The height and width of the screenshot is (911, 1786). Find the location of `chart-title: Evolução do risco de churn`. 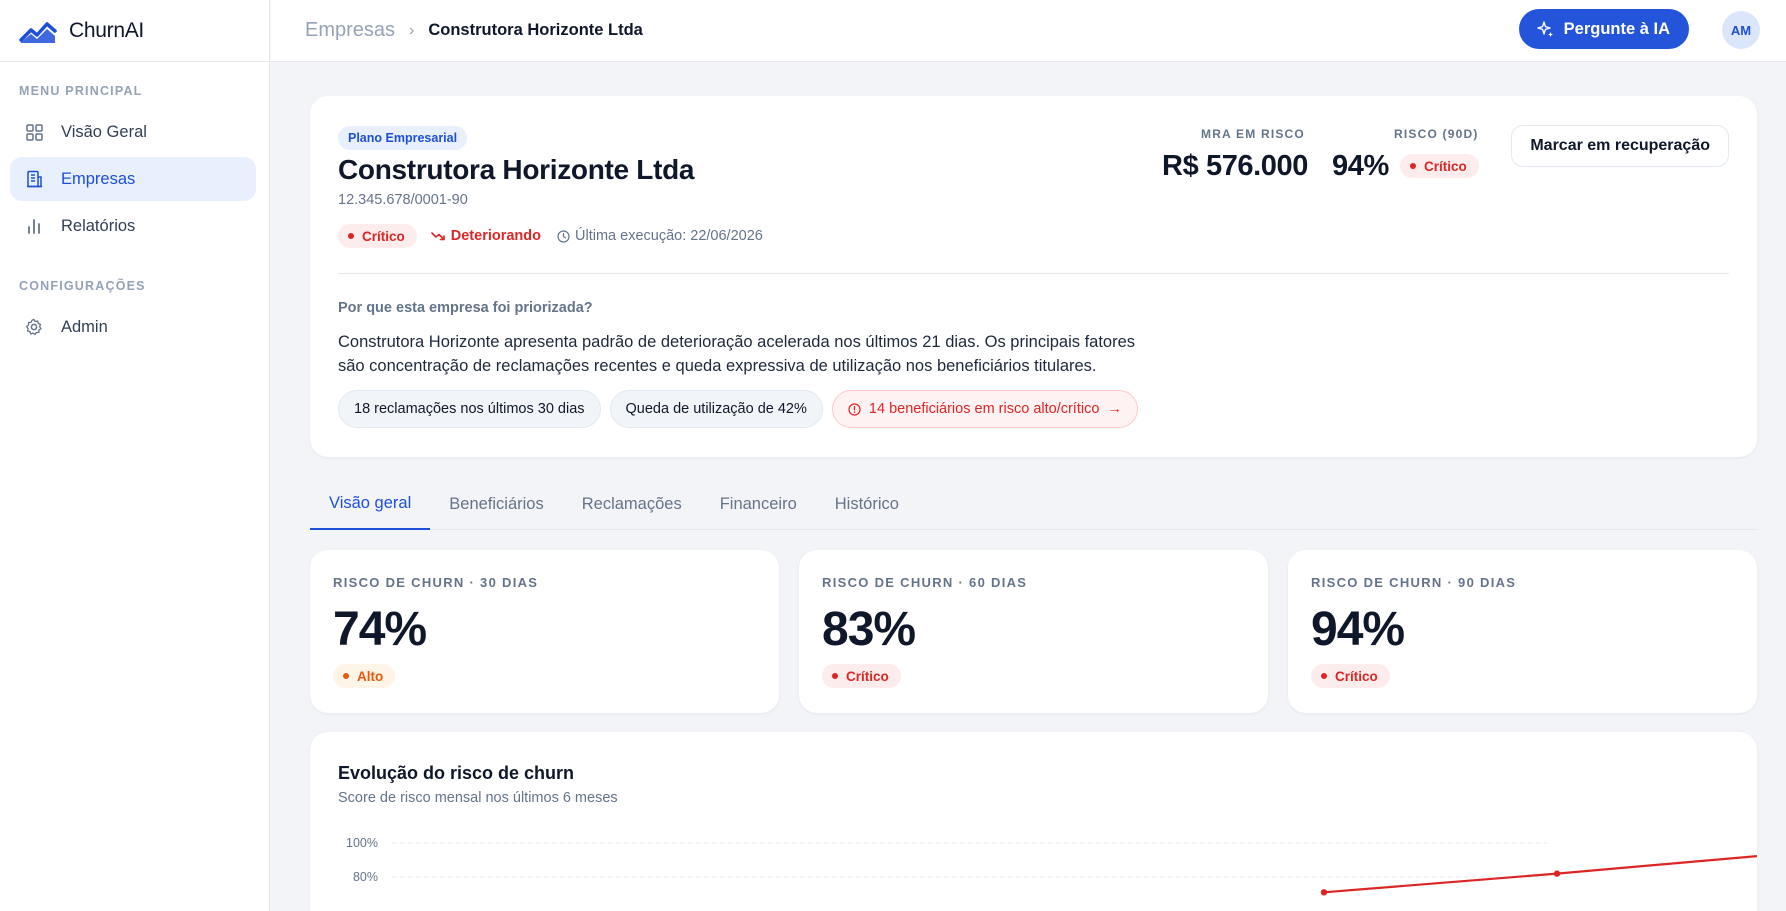

chart-title: Evolução do risco de churn is located at coordinates (456, 773).